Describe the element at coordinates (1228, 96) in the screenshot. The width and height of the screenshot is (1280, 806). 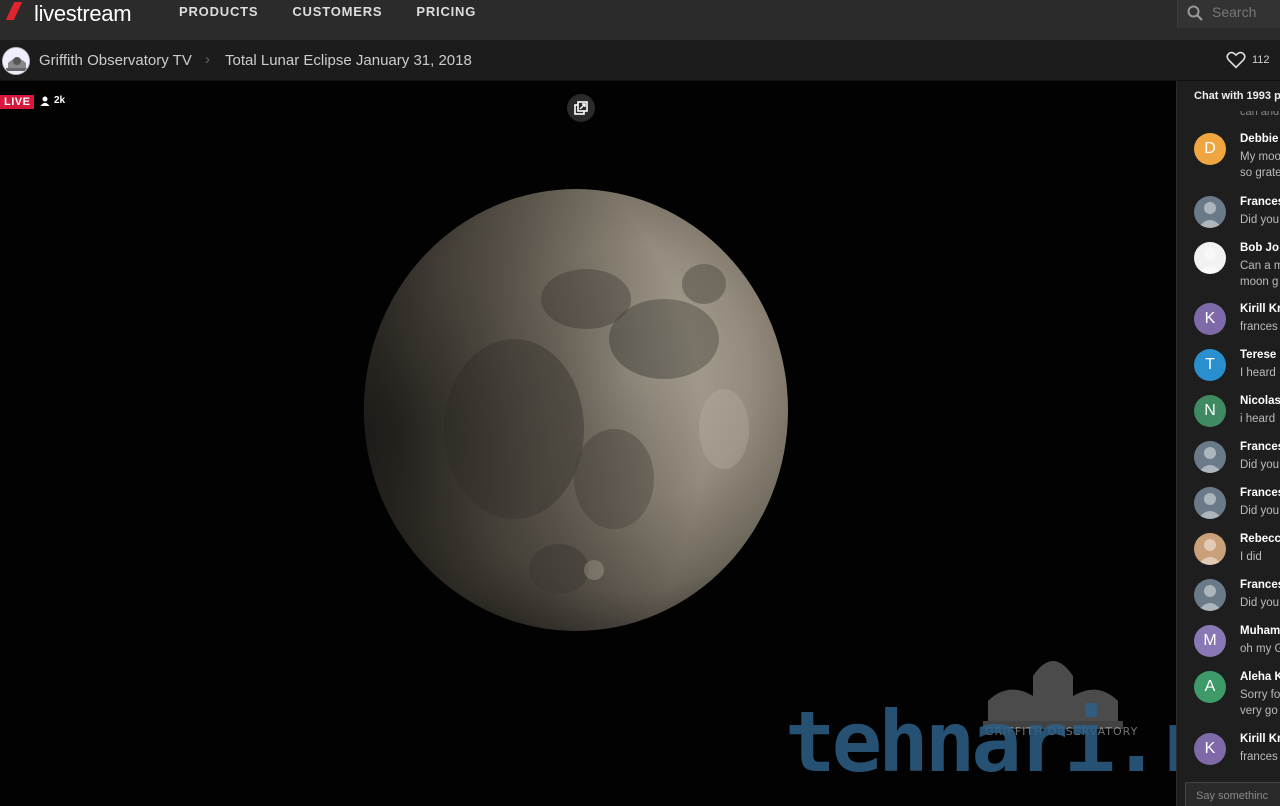
I see `chat-header: Chat with 1993 p` at that location.